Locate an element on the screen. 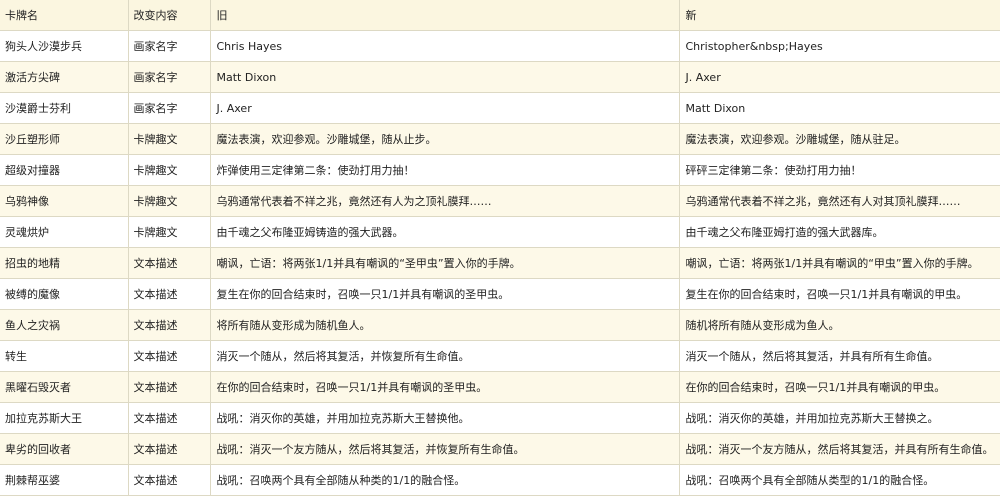 This screenshot has width=1000, height=503. old-value-cell: 魔法表演，欢迎参观。沙雕城堡，随从止步。 is located at coordinates (445, 139).